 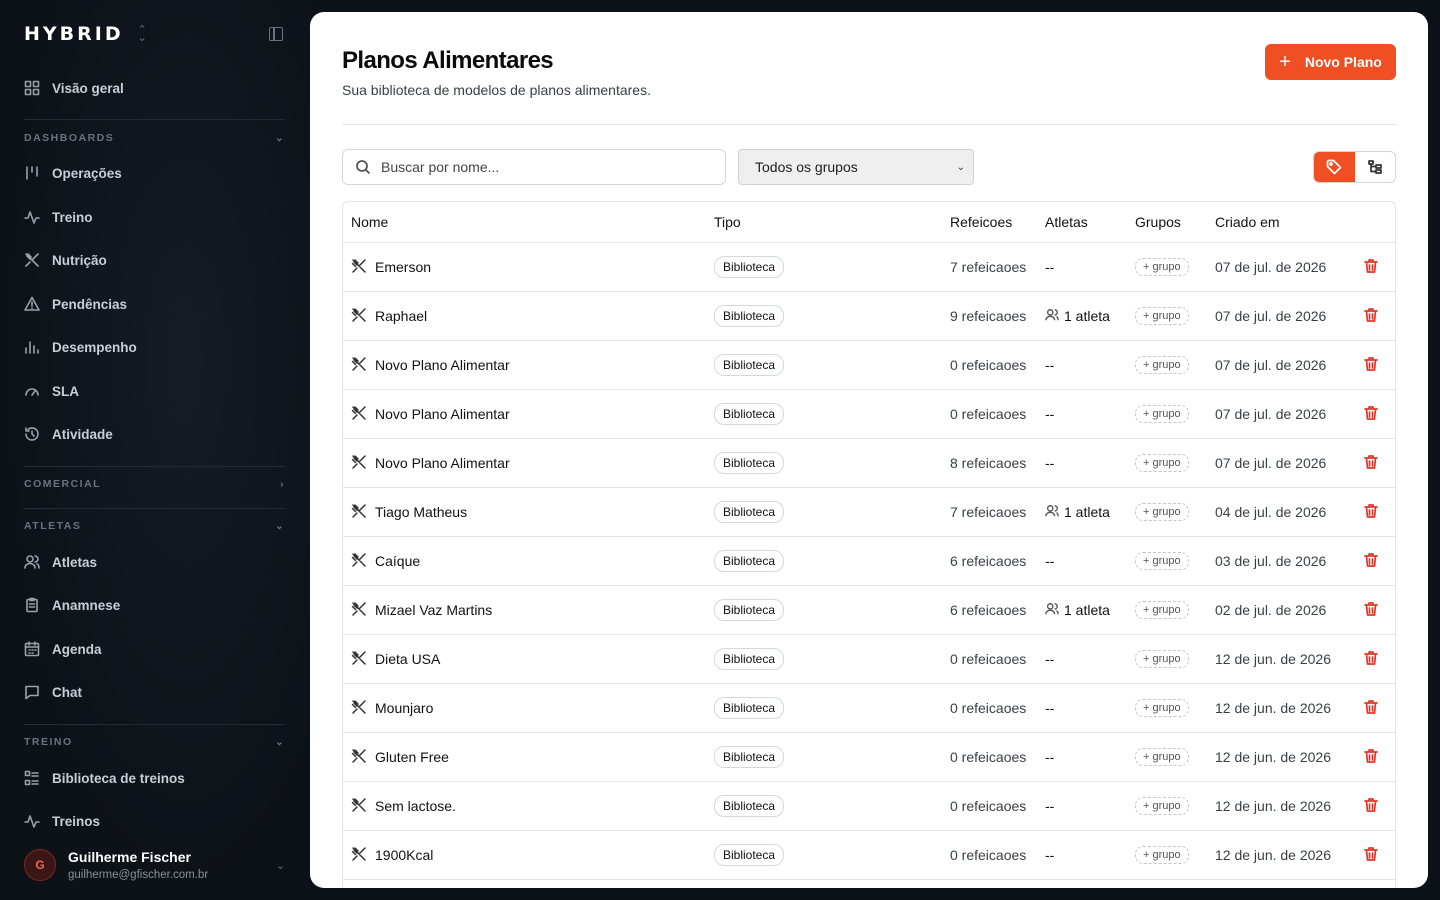 I want to click on sidebar-item-treino: Treino, so click(x=58, y=217).